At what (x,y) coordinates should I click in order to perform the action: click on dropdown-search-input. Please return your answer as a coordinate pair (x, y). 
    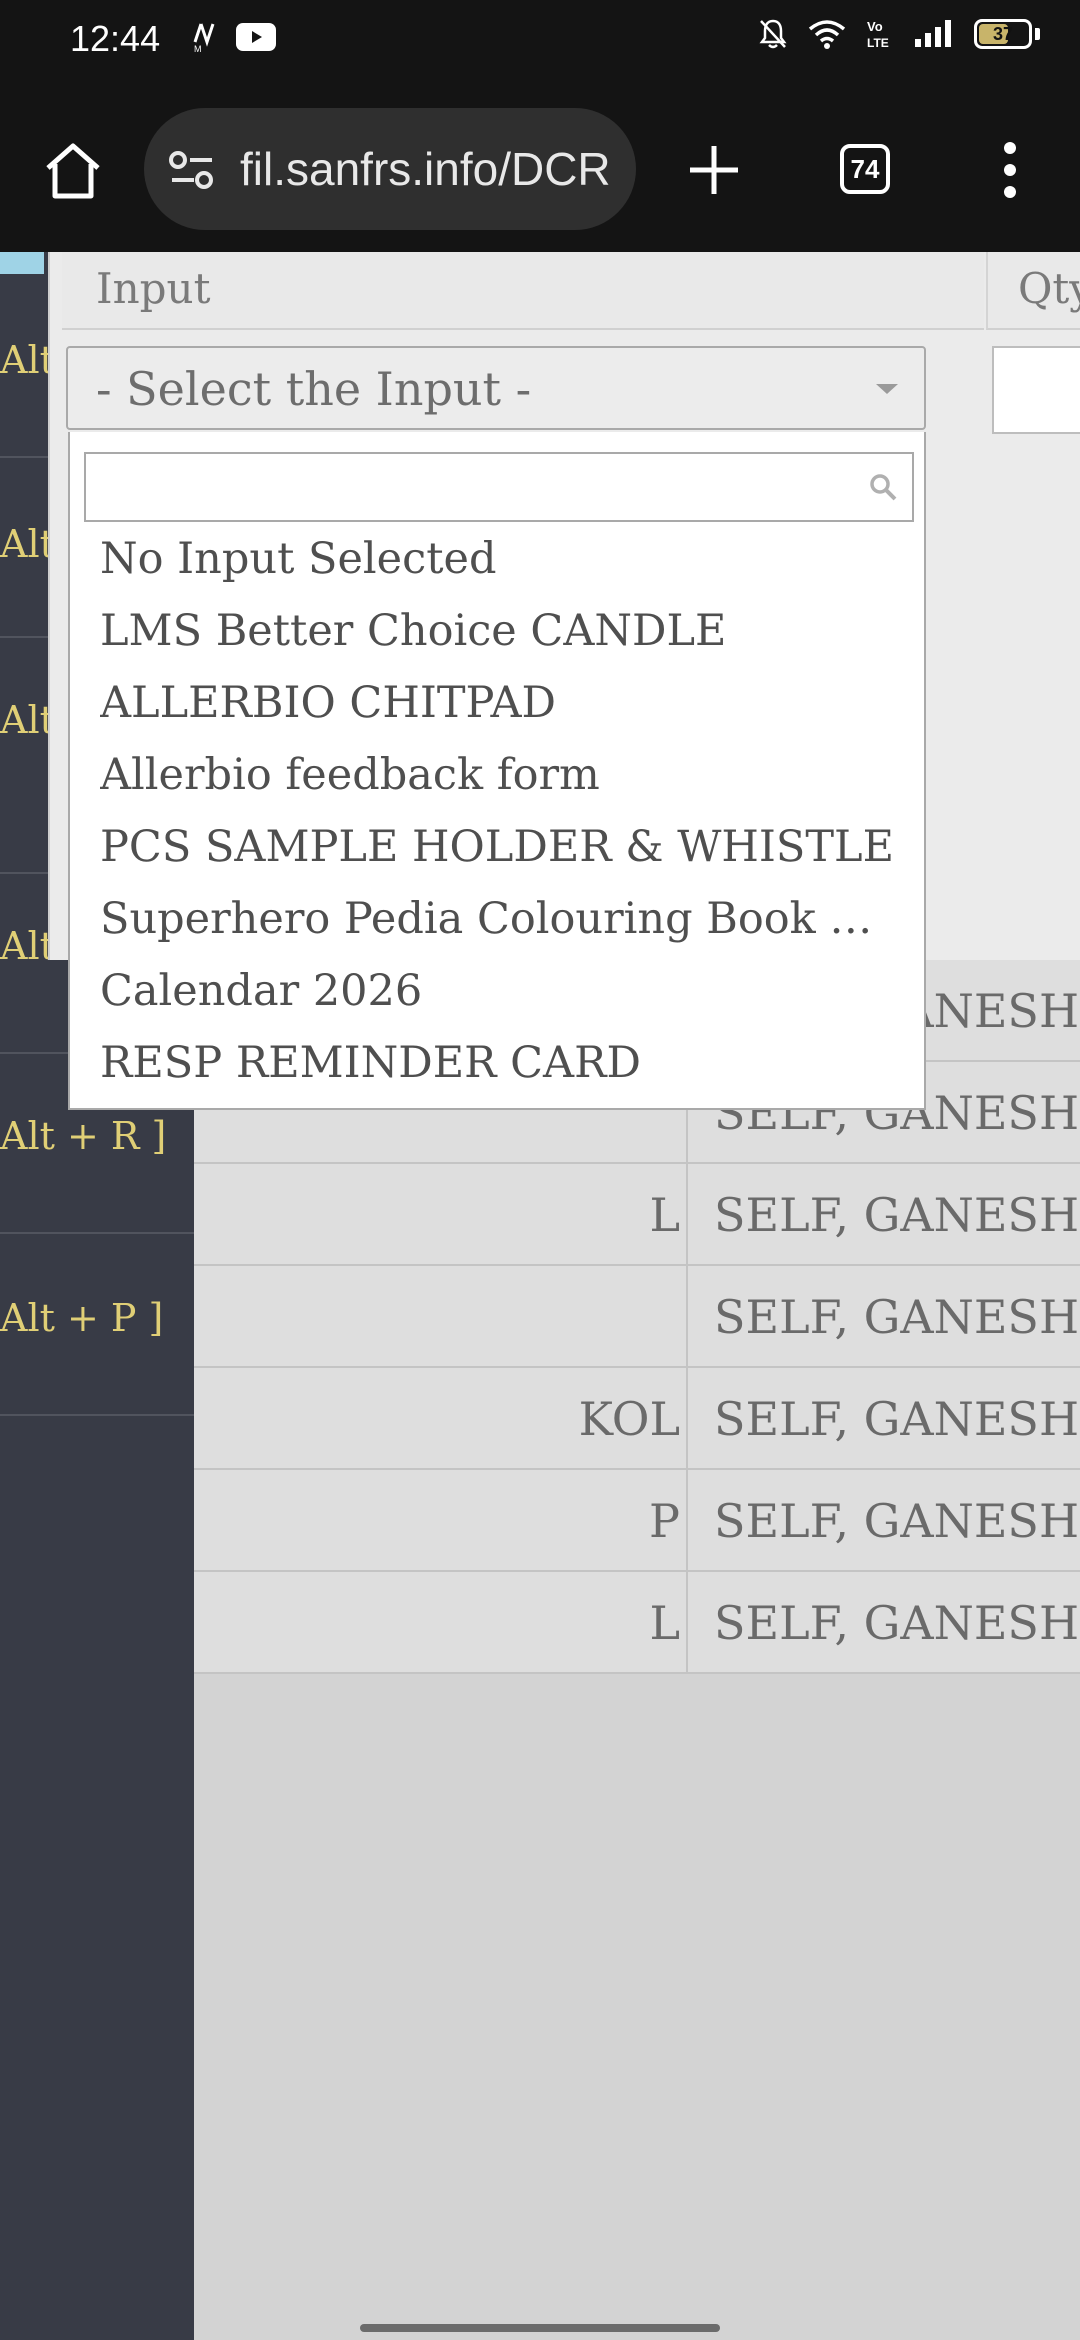
    Looking at the image, I should click on (499, 487).